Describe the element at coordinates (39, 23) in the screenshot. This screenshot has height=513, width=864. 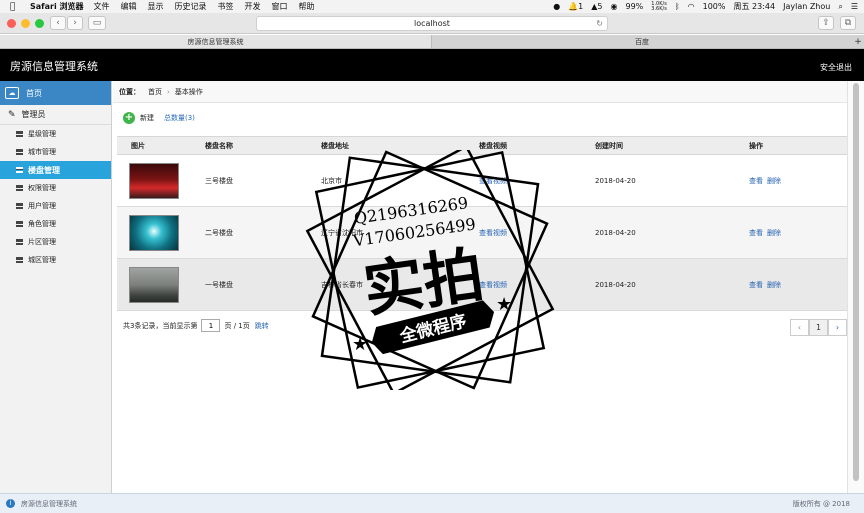
I see `zoom-window-button` at that location.